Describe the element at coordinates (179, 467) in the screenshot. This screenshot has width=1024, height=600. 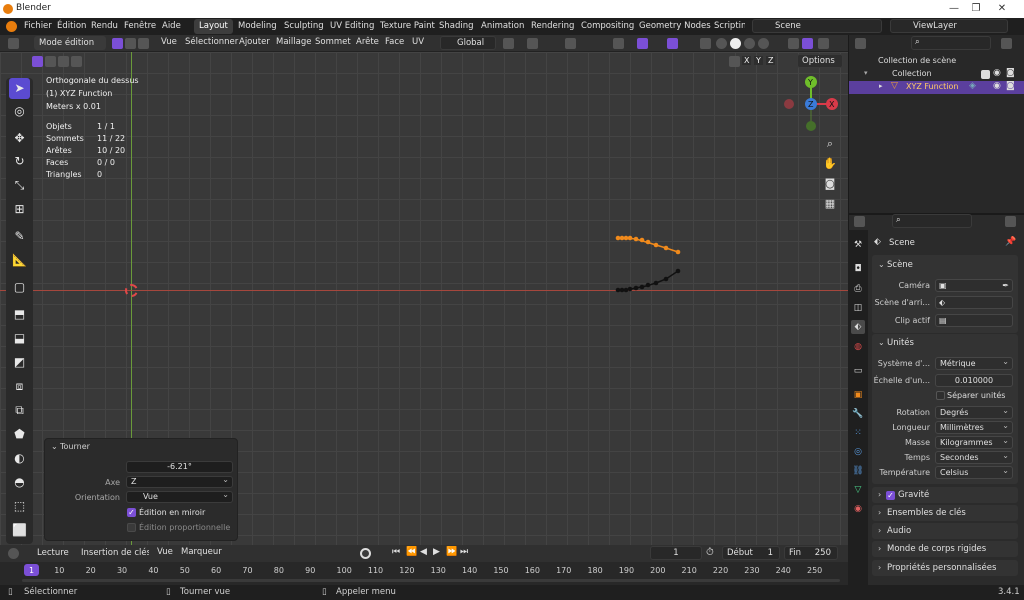
I see `angle-field: -6.21°` at that location.